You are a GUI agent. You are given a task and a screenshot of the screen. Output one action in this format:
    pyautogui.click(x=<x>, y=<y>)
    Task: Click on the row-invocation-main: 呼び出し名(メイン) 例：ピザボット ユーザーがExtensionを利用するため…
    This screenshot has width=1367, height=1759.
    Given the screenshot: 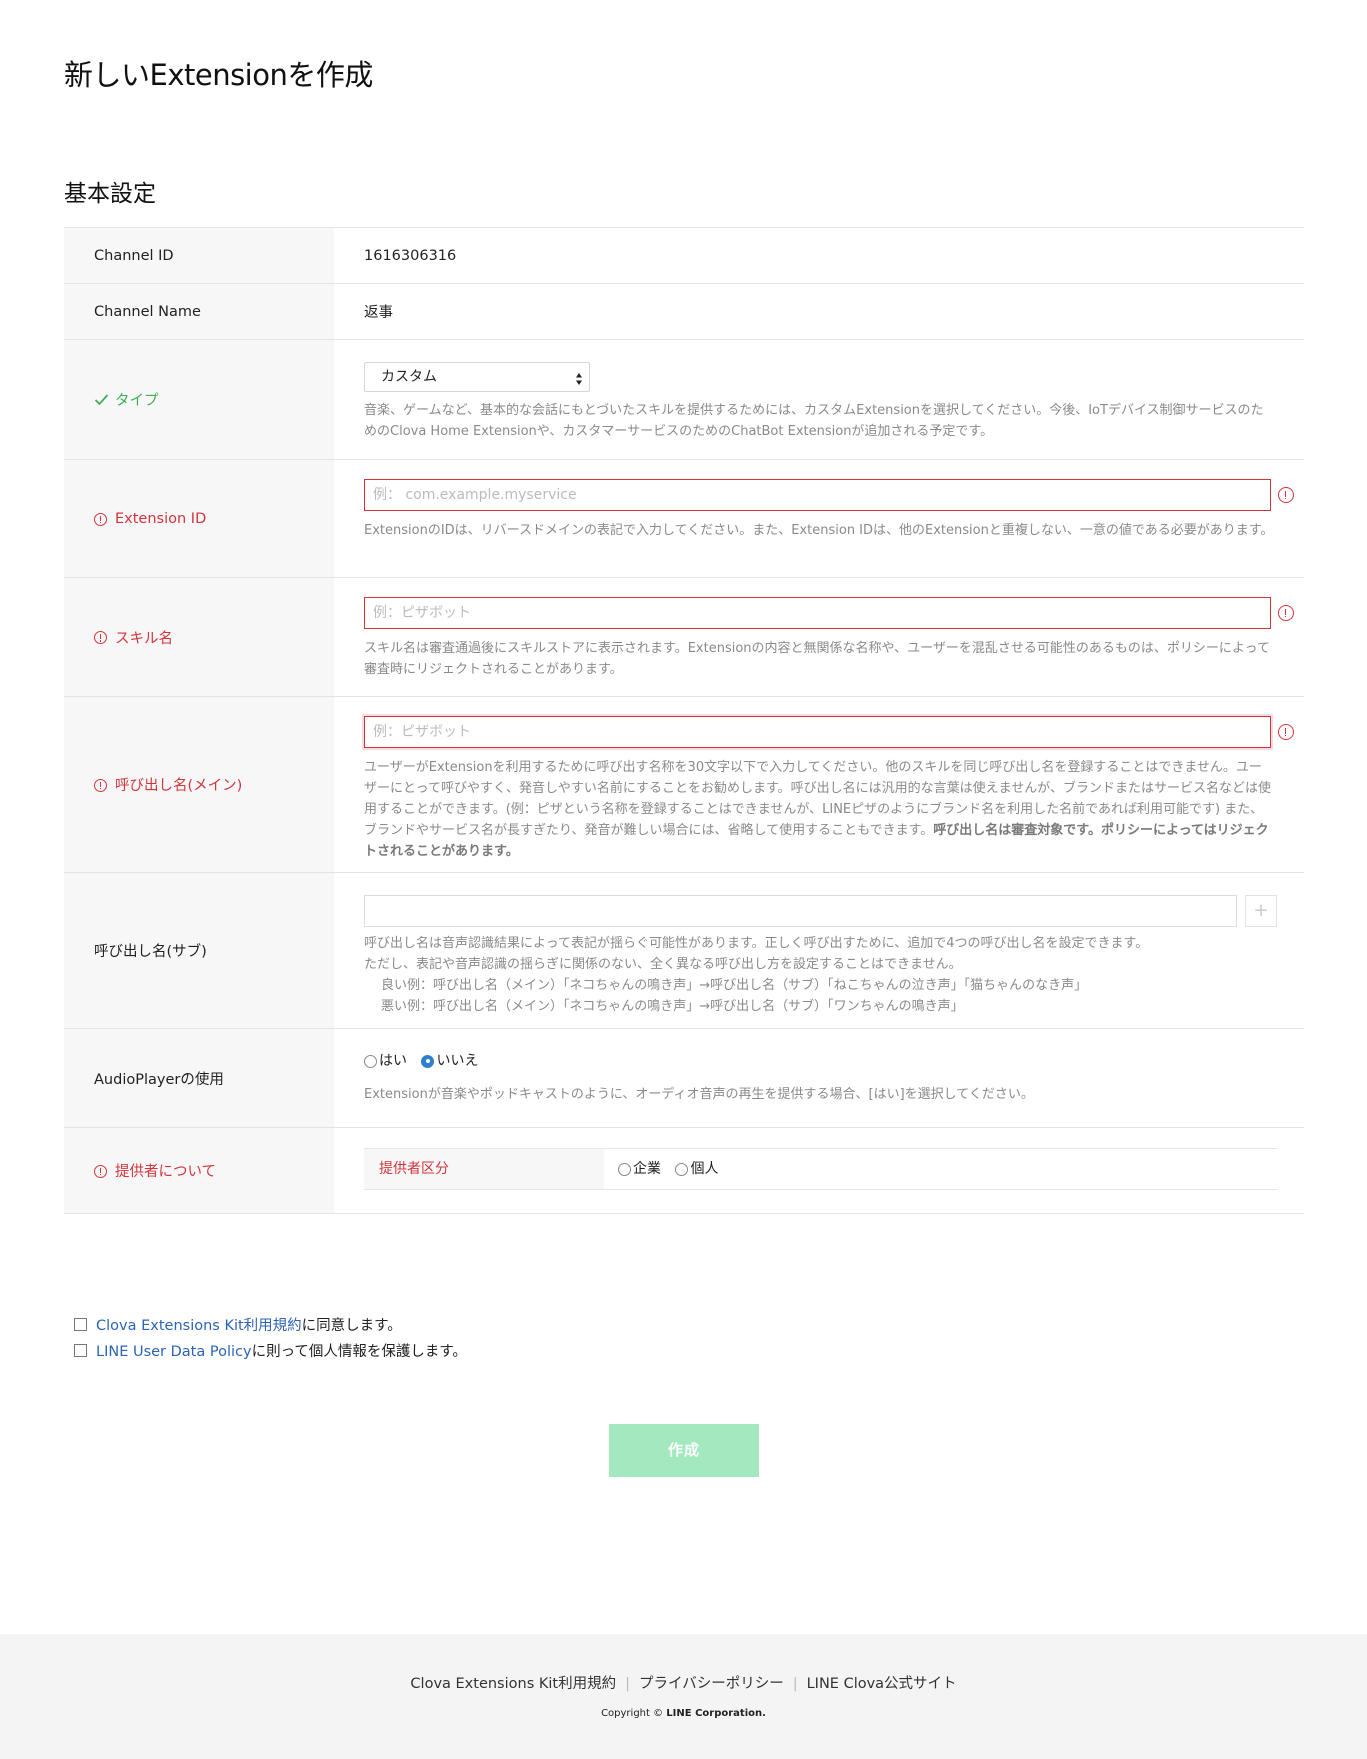 What is the action you would take?
    pyautogui.click(x=684, y=785)
    